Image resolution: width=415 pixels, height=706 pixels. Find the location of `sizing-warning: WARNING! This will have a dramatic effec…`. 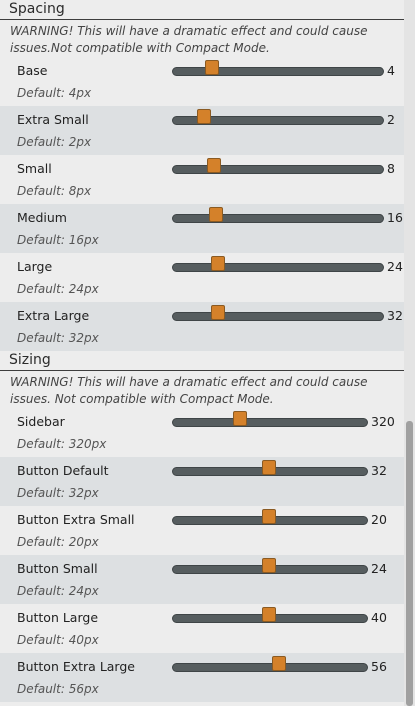

sizing-warning: WARNING! This will have a dramatic effec… is located at coordinates (189, 390).